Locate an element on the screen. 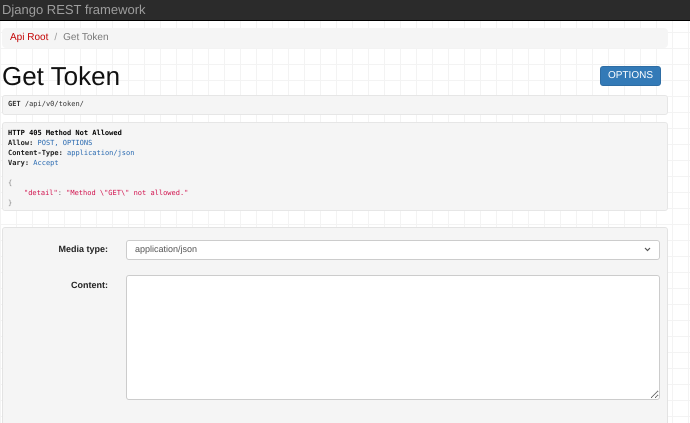  page-title: Get Token is located at coordinates (61, 75).